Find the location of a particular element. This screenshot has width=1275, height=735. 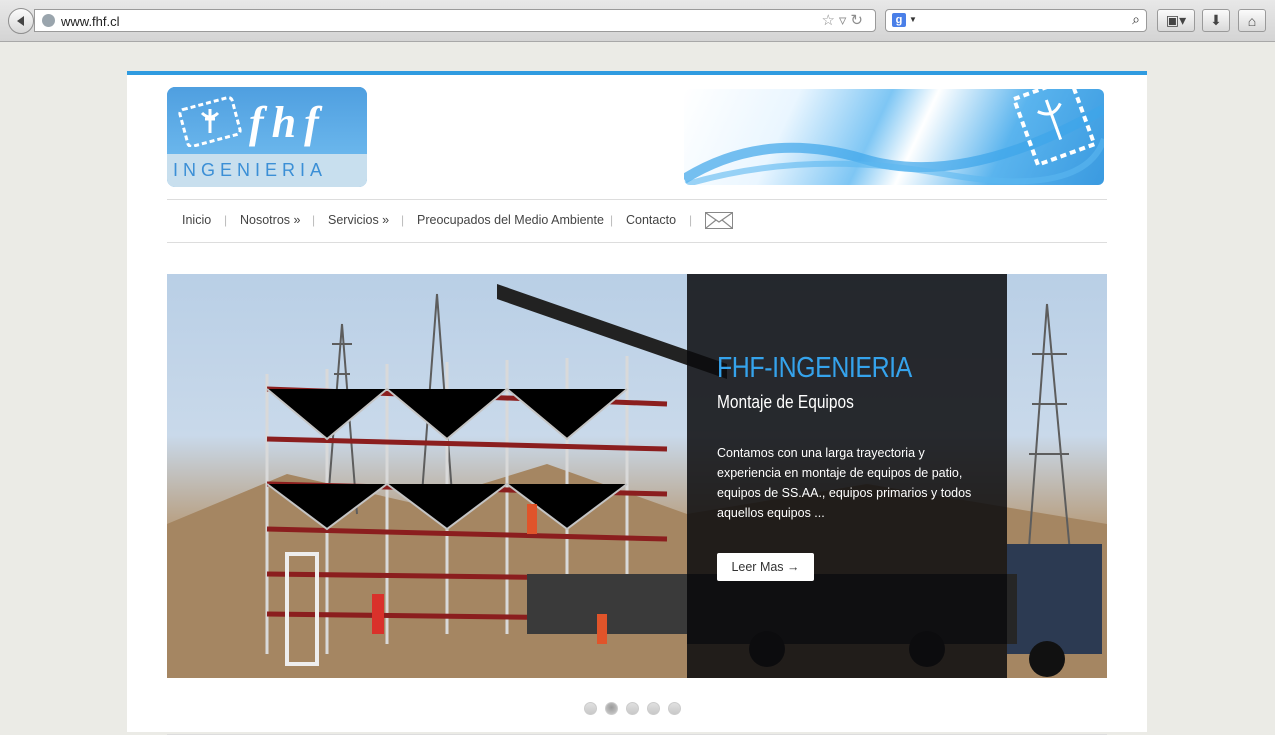

slide-title: FHF-INGENIERIA is located at coordinates (814, 368).